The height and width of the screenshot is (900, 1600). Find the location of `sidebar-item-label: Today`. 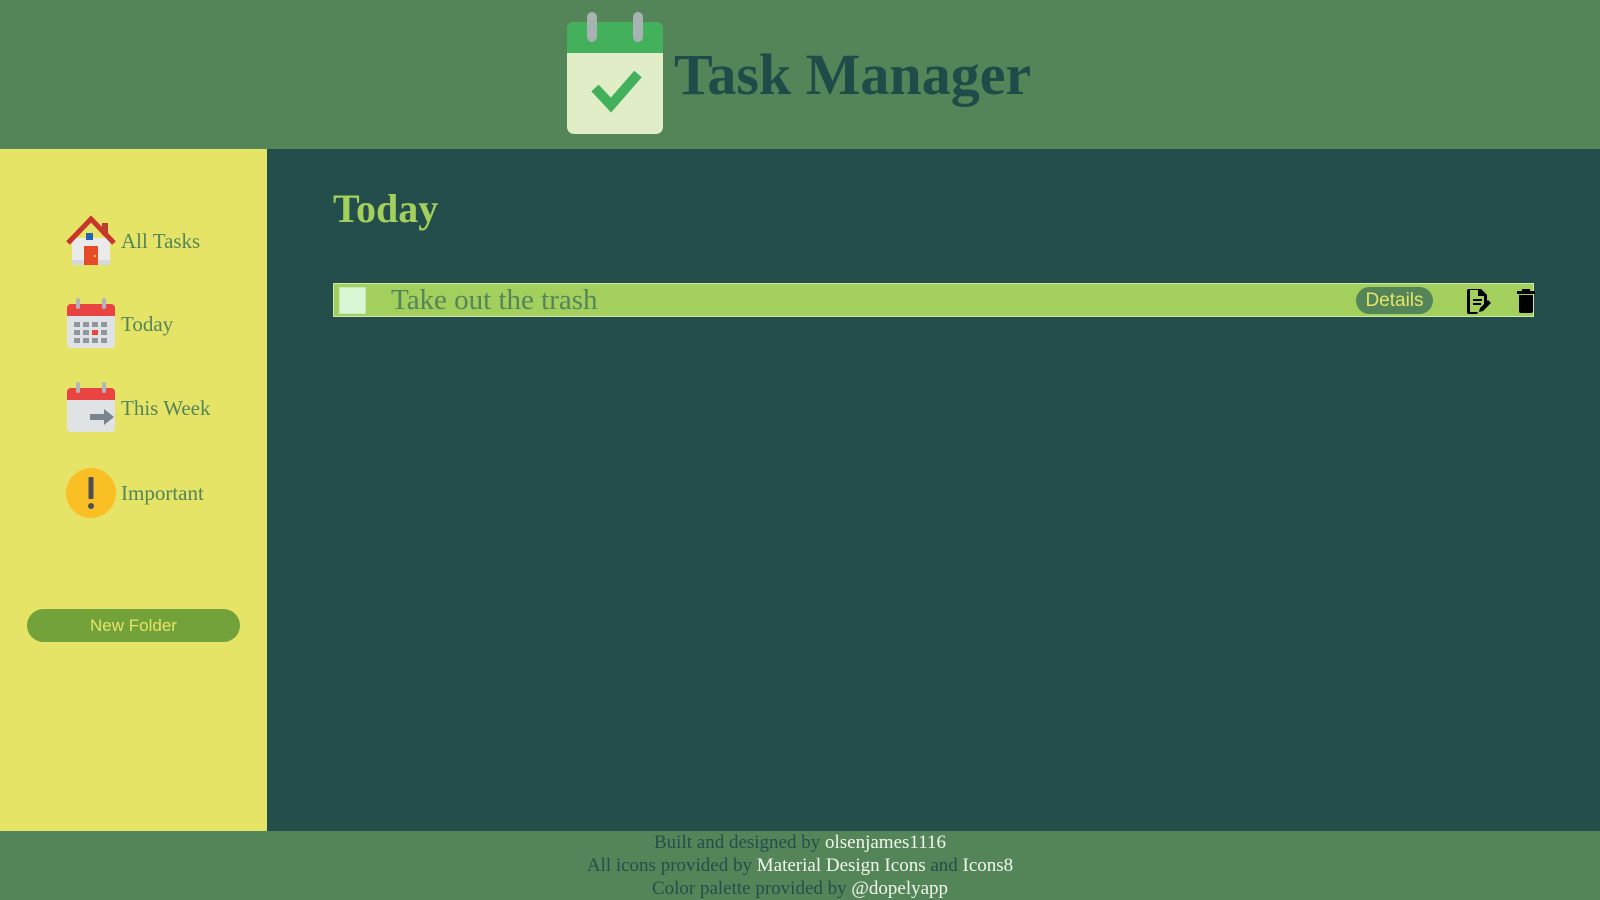

sidebar-item-label: Today is located at coordinates (147, 323).